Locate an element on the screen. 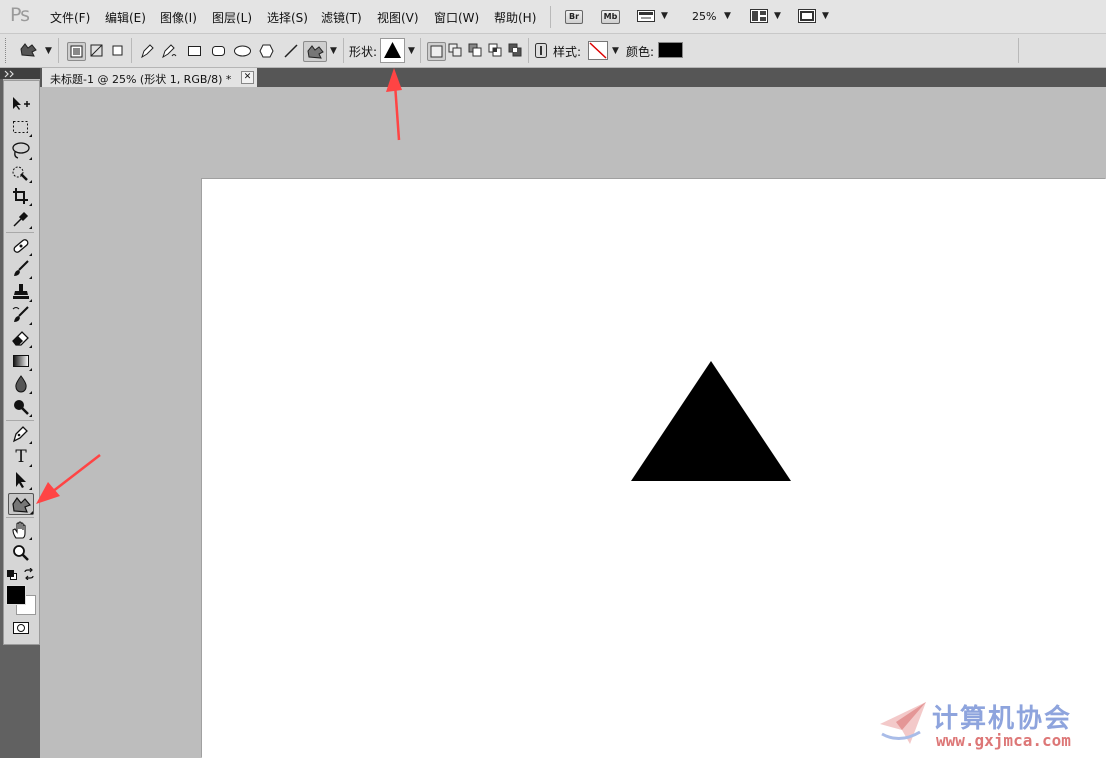 The height and width of the screenshot is (758, 1106). shape-picker is located at coordinates (392, 50).